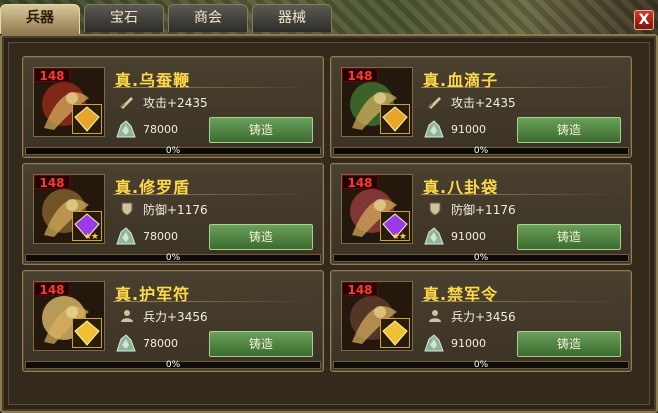  I want to click on item-card: 148 真.血滴子 攻击+2435 91000 铸造 0%, so click(481, 107).